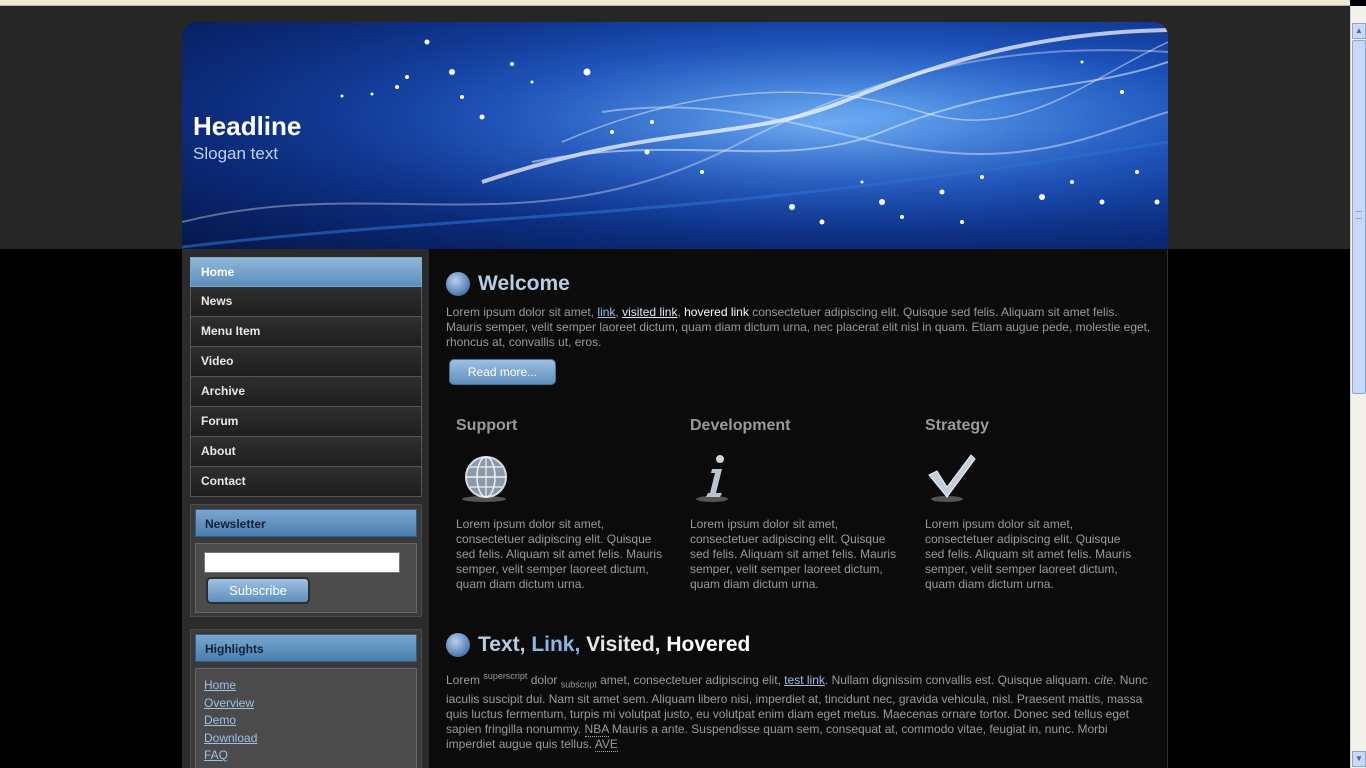 The height and width of the screenshot is (768, 1366). What do you see at coordinates (236, 153) in the screenshot?
I see `site-slogan: Slogan text` at bounding box center [236, 153].